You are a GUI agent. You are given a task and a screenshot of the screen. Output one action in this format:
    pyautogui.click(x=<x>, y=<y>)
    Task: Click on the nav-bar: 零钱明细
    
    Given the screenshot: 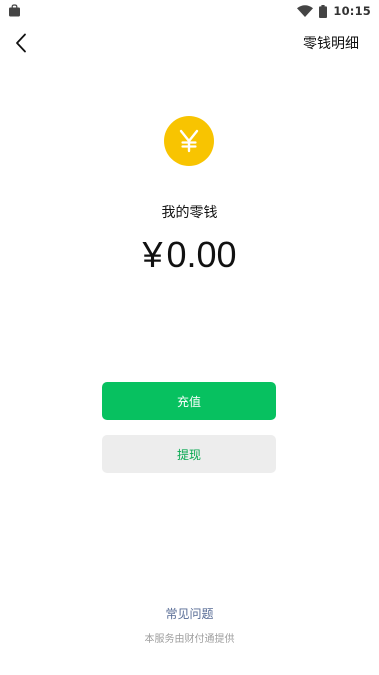 What is the action you would take?
    pyautogui.click(x=189, y=43)
    